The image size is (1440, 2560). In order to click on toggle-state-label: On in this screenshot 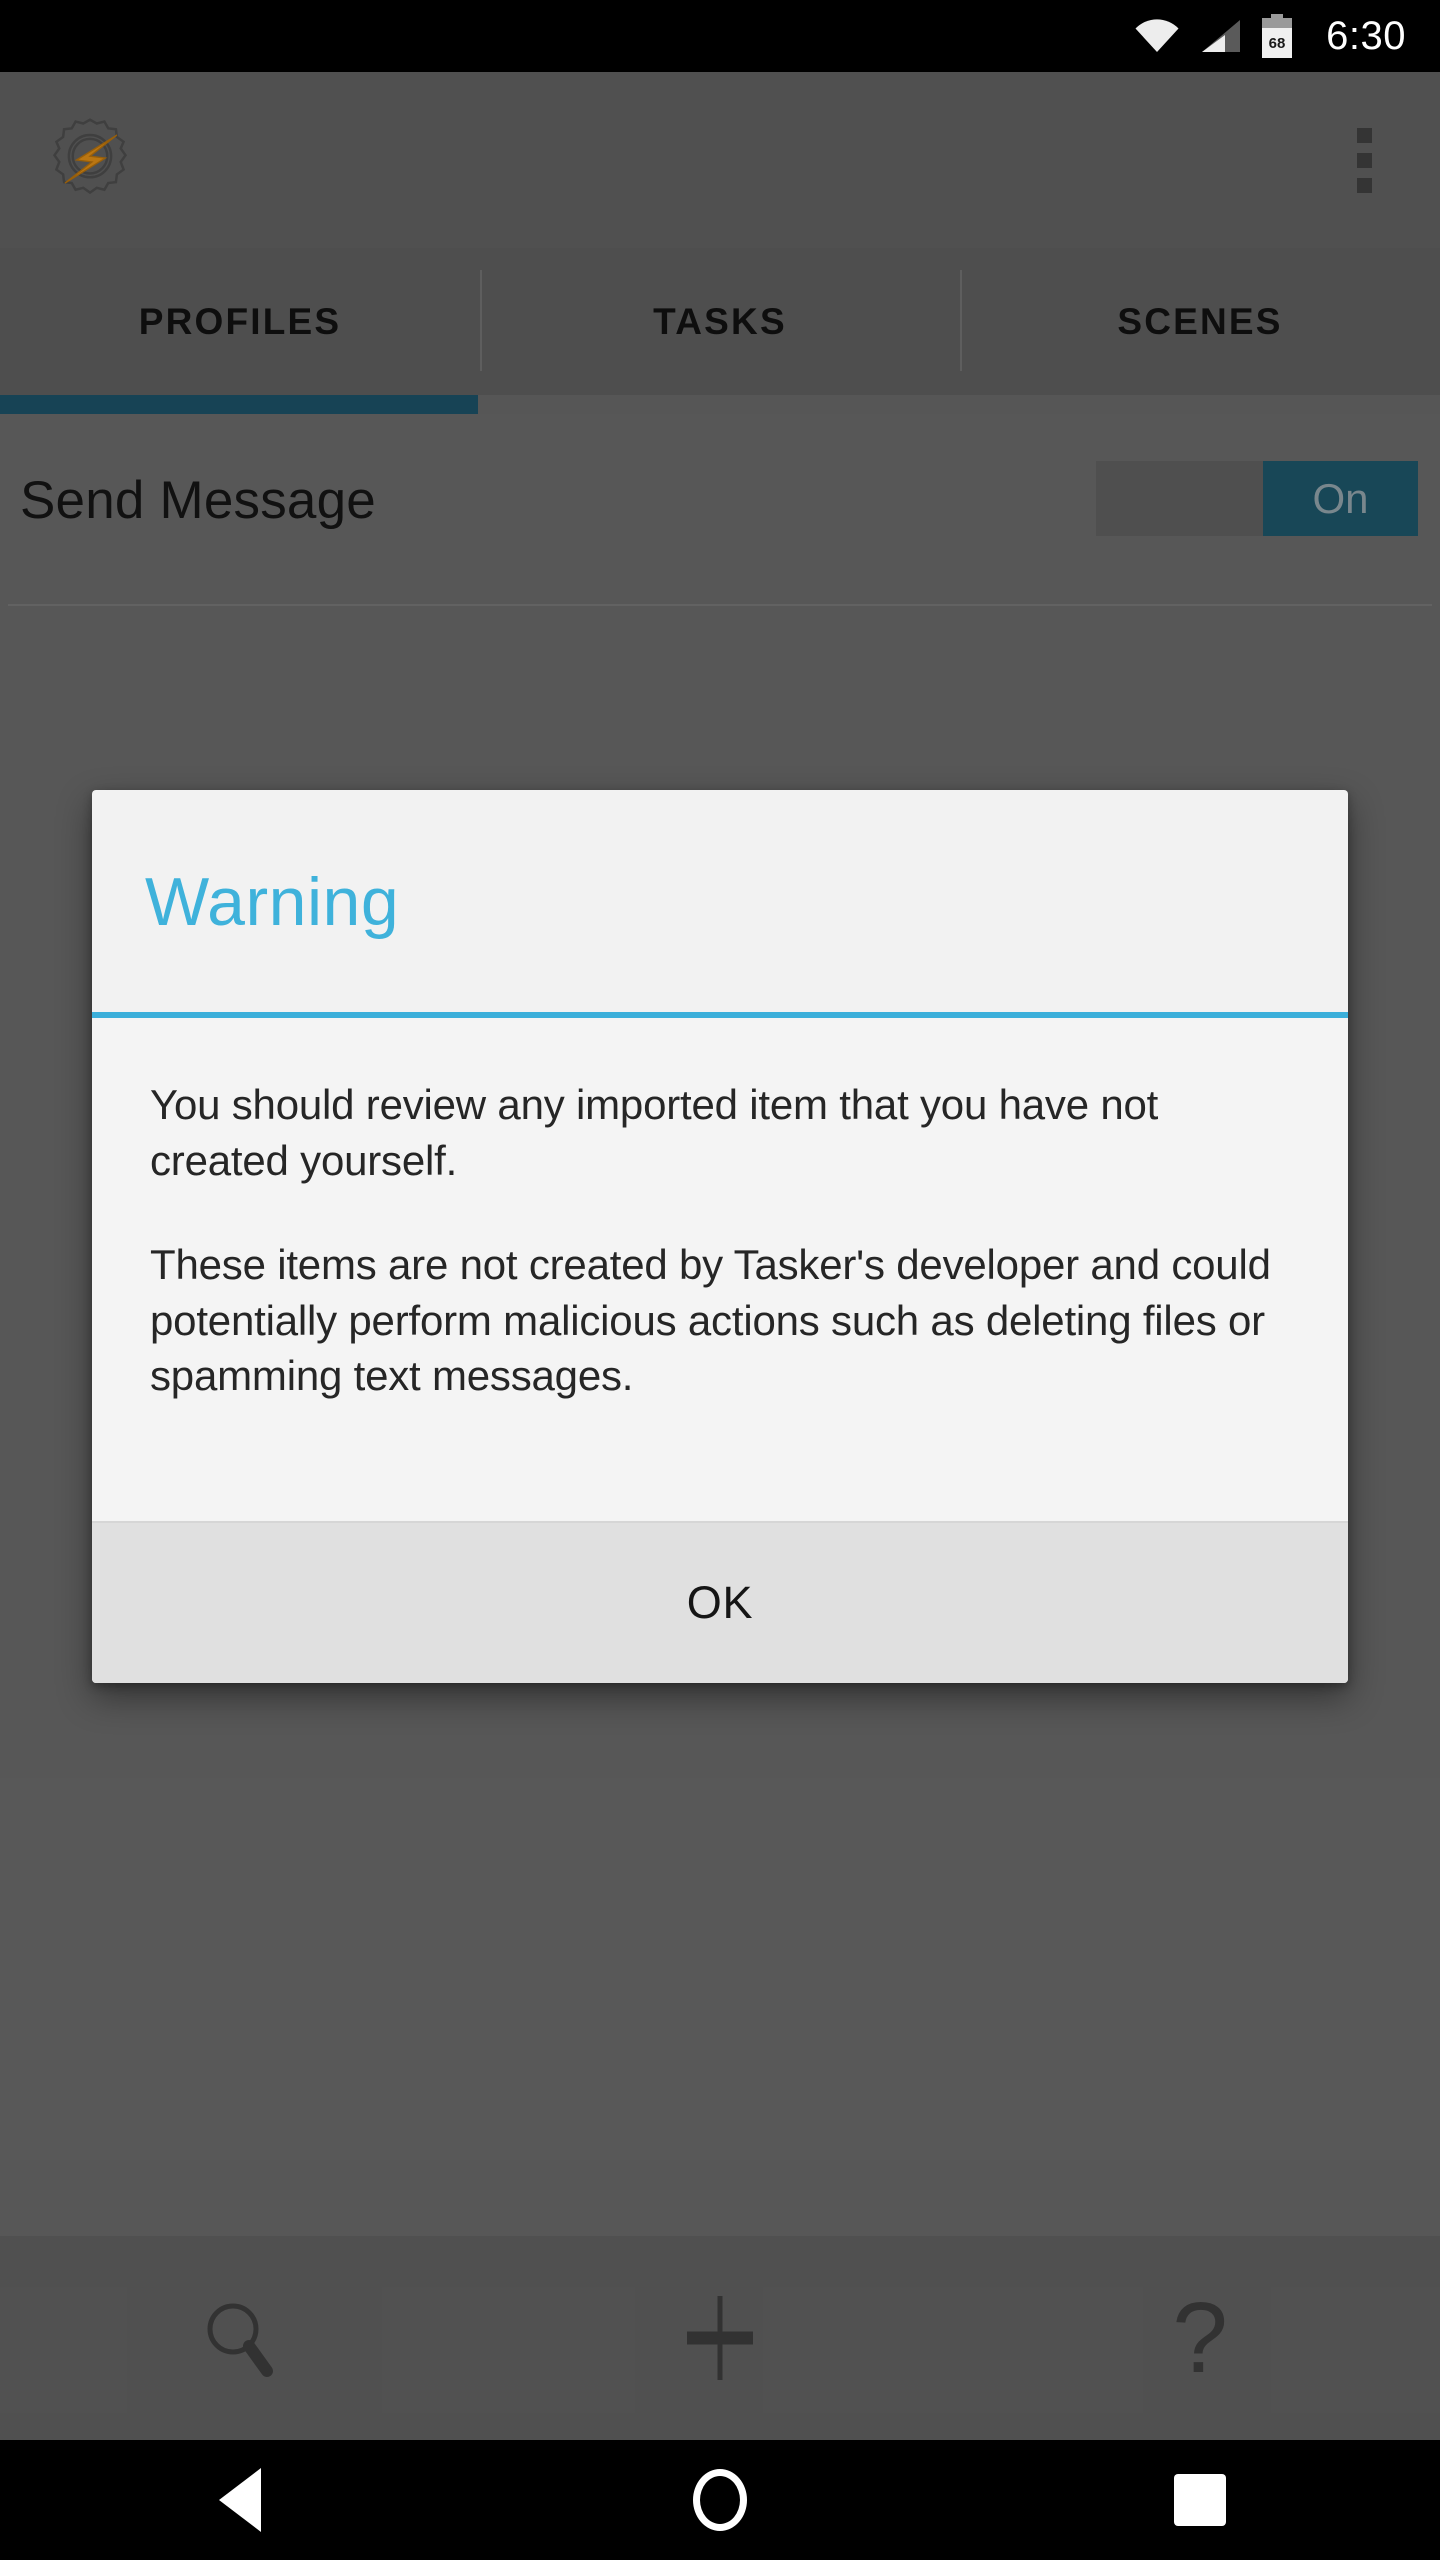, I will do `click(1340, 498)`.